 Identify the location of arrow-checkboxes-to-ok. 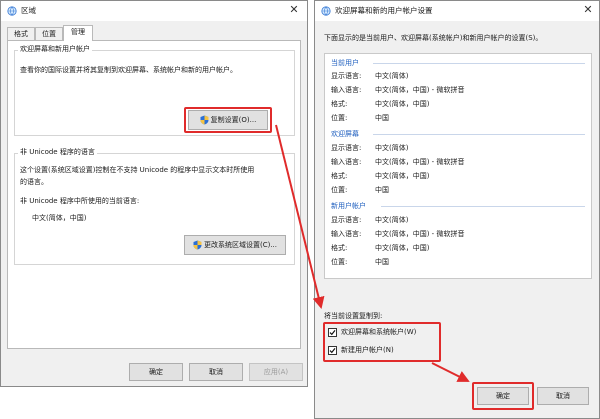
(450, 372).